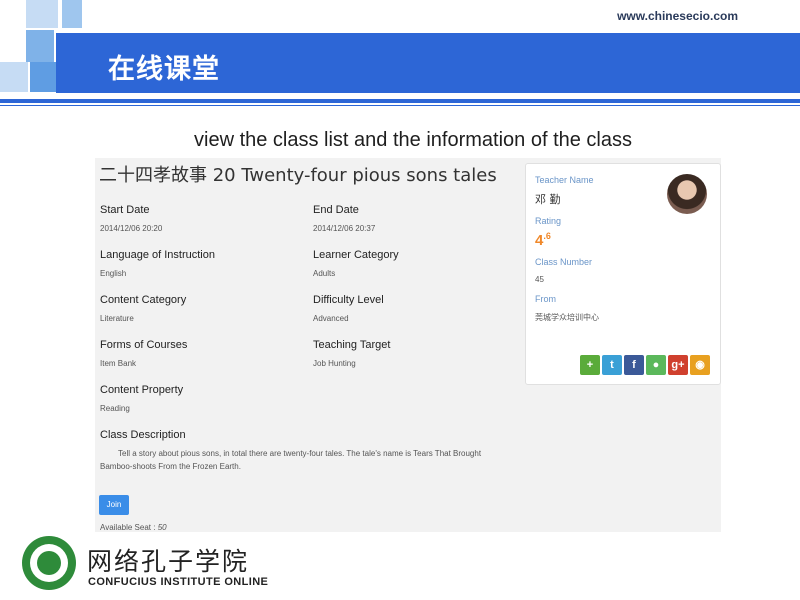 This screenshot has height=600, width=800. What do you see at coordinates (331, 318) in the screenshot?
I see `field-value: Advanced` at bounding box center [331, 318].